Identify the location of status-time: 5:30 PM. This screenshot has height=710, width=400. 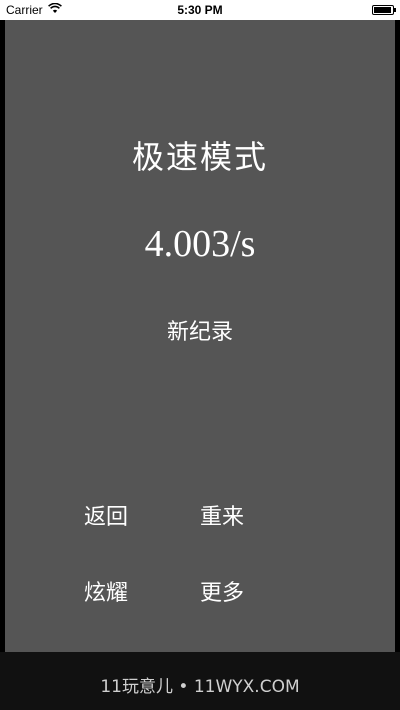
(200, 10).